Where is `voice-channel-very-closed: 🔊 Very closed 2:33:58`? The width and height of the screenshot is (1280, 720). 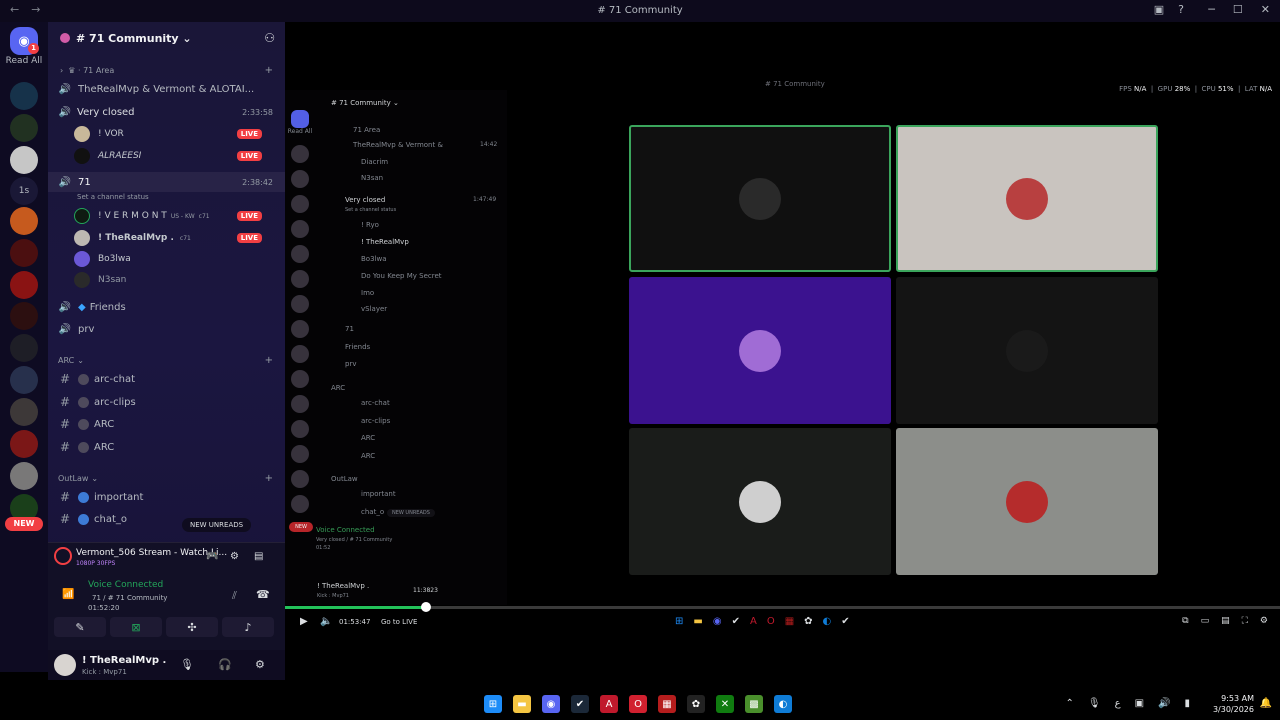 voice-channel-very-closed: 🔊 Very closed 2:33:58 is located at coordinates (166, 112).